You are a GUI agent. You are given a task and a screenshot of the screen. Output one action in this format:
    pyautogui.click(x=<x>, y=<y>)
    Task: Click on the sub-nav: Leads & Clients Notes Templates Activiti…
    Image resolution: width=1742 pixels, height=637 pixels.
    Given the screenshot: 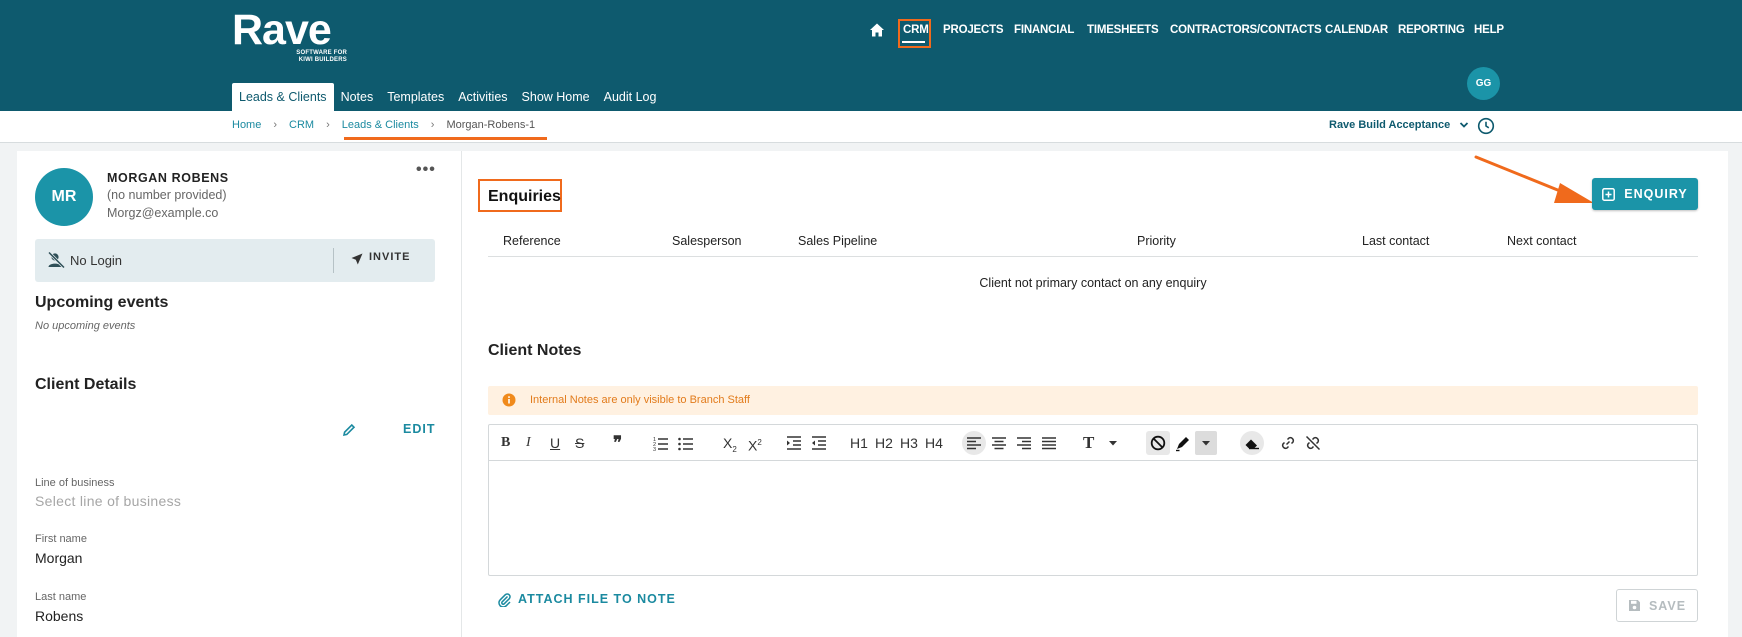 What is the action you would take?
    pyautogui.click(x=447, y=97)
    